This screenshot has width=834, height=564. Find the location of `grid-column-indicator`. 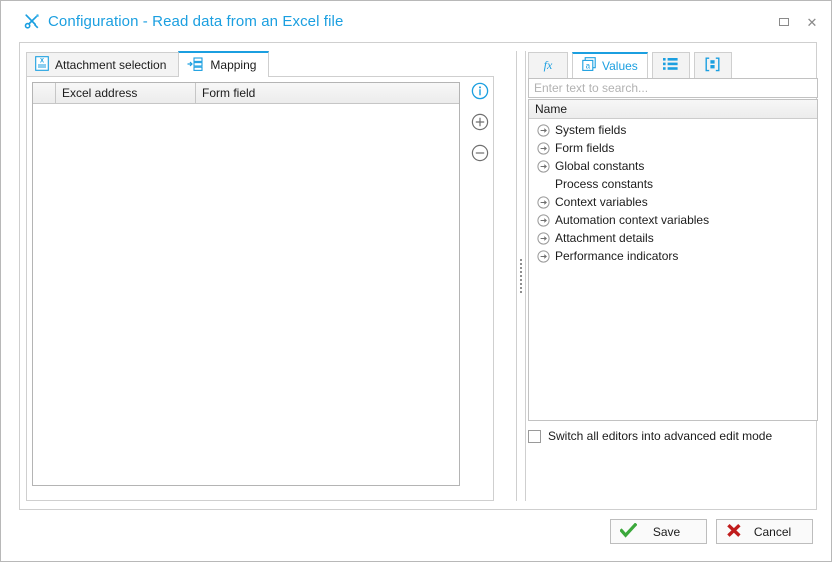

grid-column-indicator is located at coordinates (44, 93).